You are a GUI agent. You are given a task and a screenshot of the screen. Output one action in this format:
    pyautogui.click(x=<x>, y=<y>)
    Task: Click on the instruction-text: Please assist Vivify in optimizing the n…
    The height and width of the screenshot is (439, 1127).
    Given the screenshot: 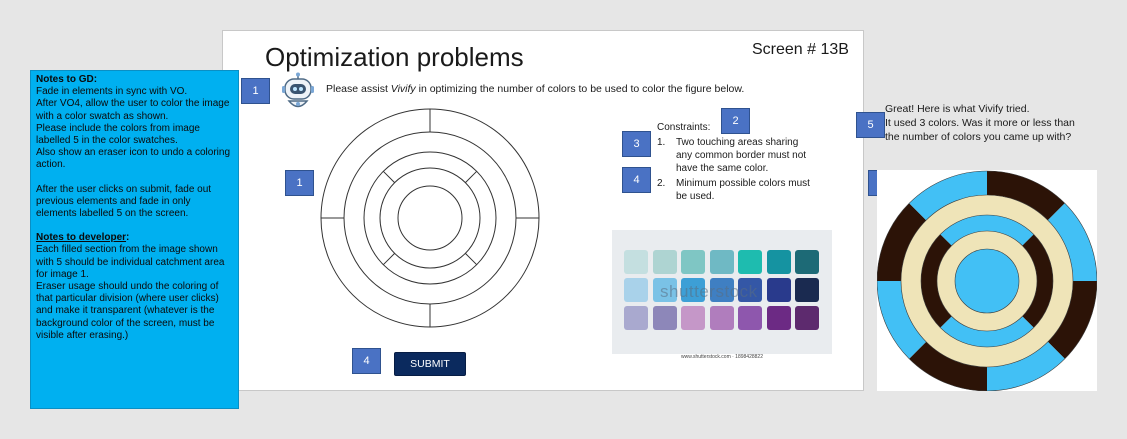 What is the action you would take?
    pyautogui.click(x=535, y=89)
    